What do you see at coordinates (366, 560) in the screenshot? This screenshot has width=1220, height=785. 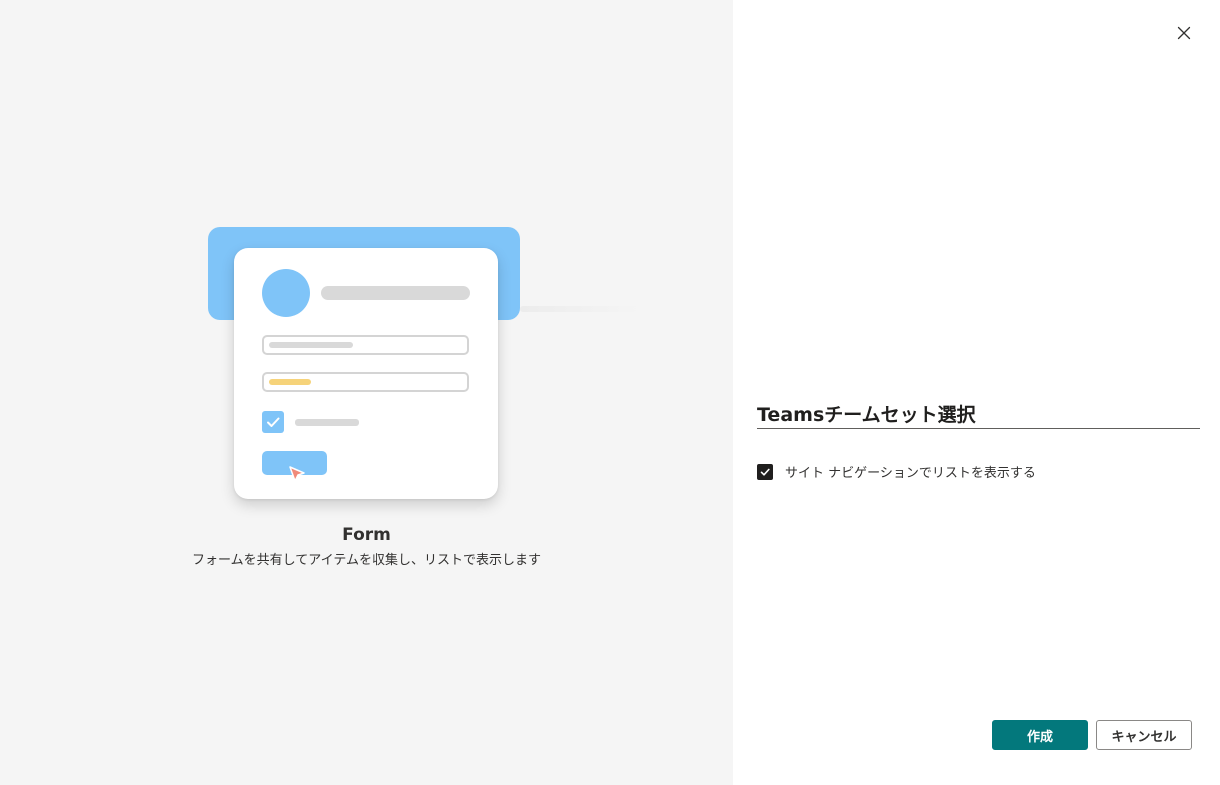 I see `template-description: フォームを共有してアイテムを収集し、リストで表示します` at bounding box center [366, 560].